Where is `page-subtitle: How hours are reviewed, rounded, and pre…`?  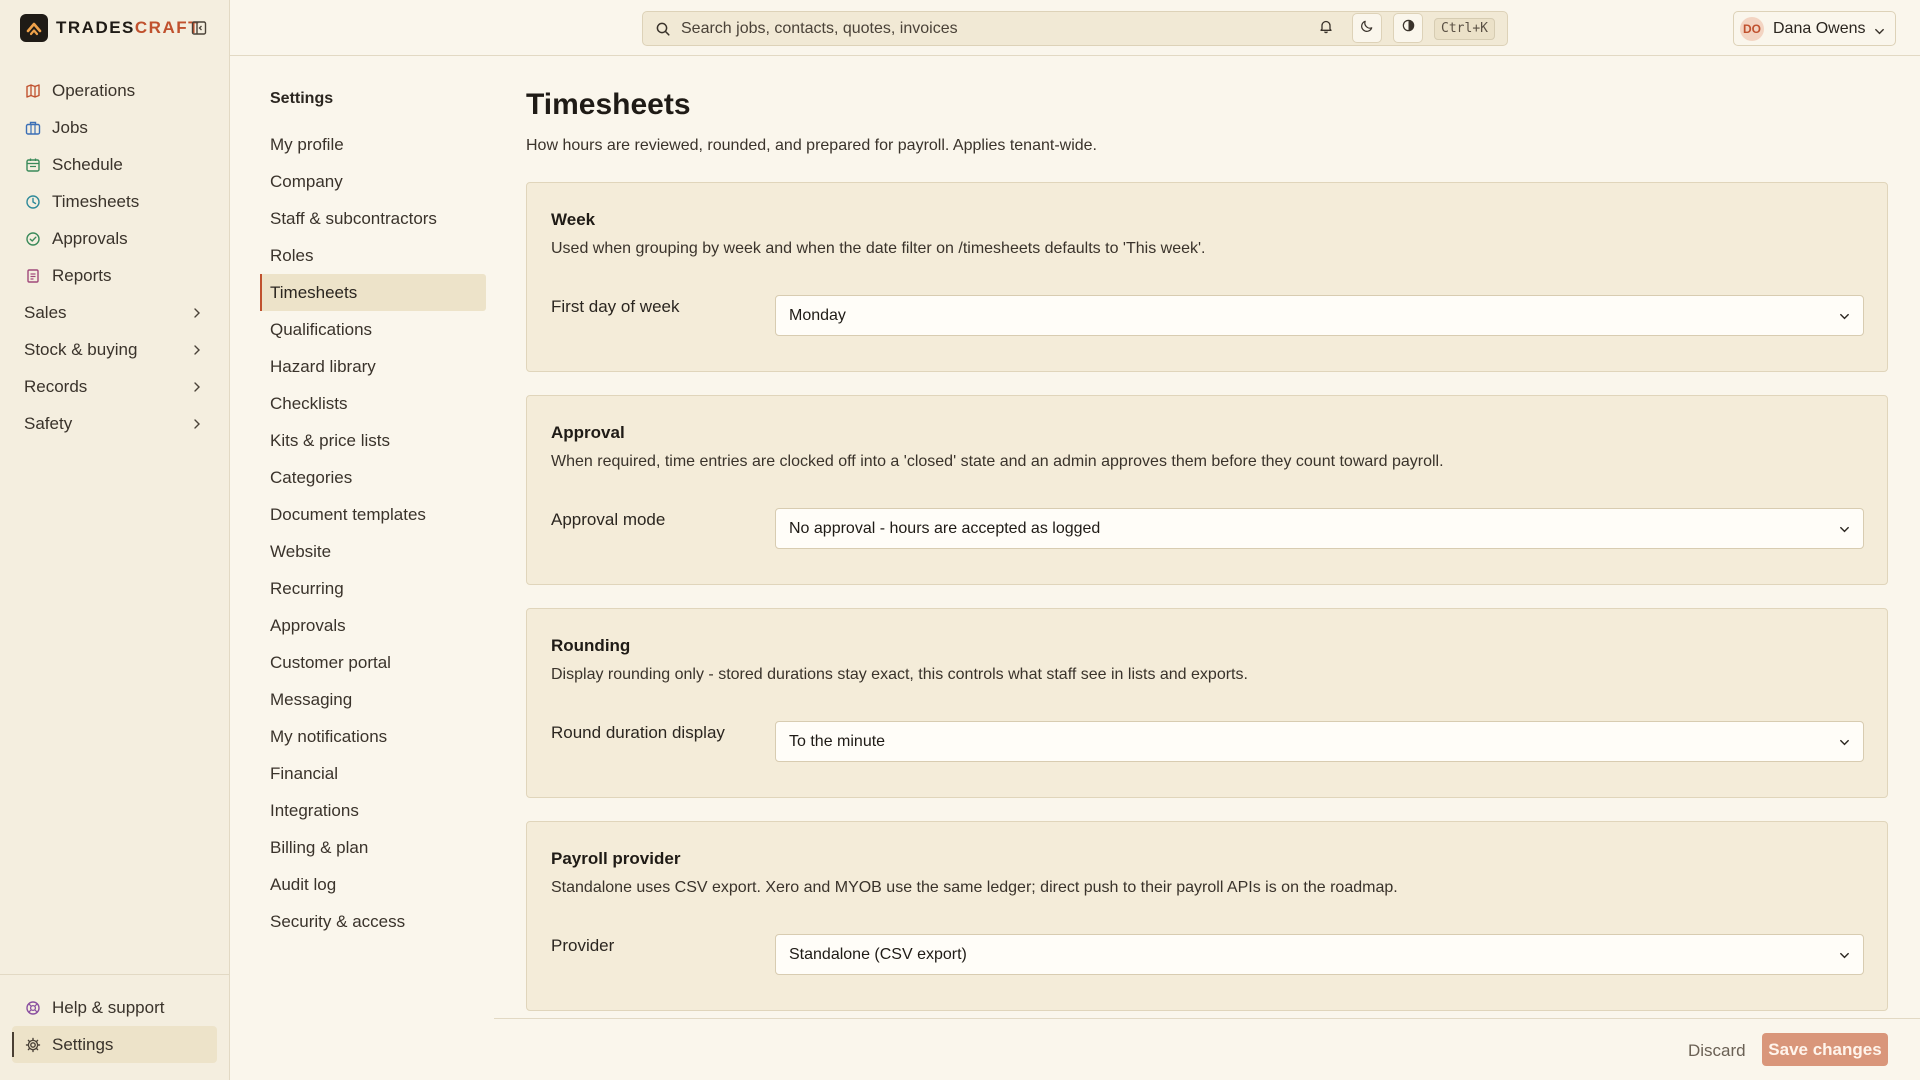
page-subtitle: How hours are reviewed, rounded, and pre… is located at coordinates (811, 145).